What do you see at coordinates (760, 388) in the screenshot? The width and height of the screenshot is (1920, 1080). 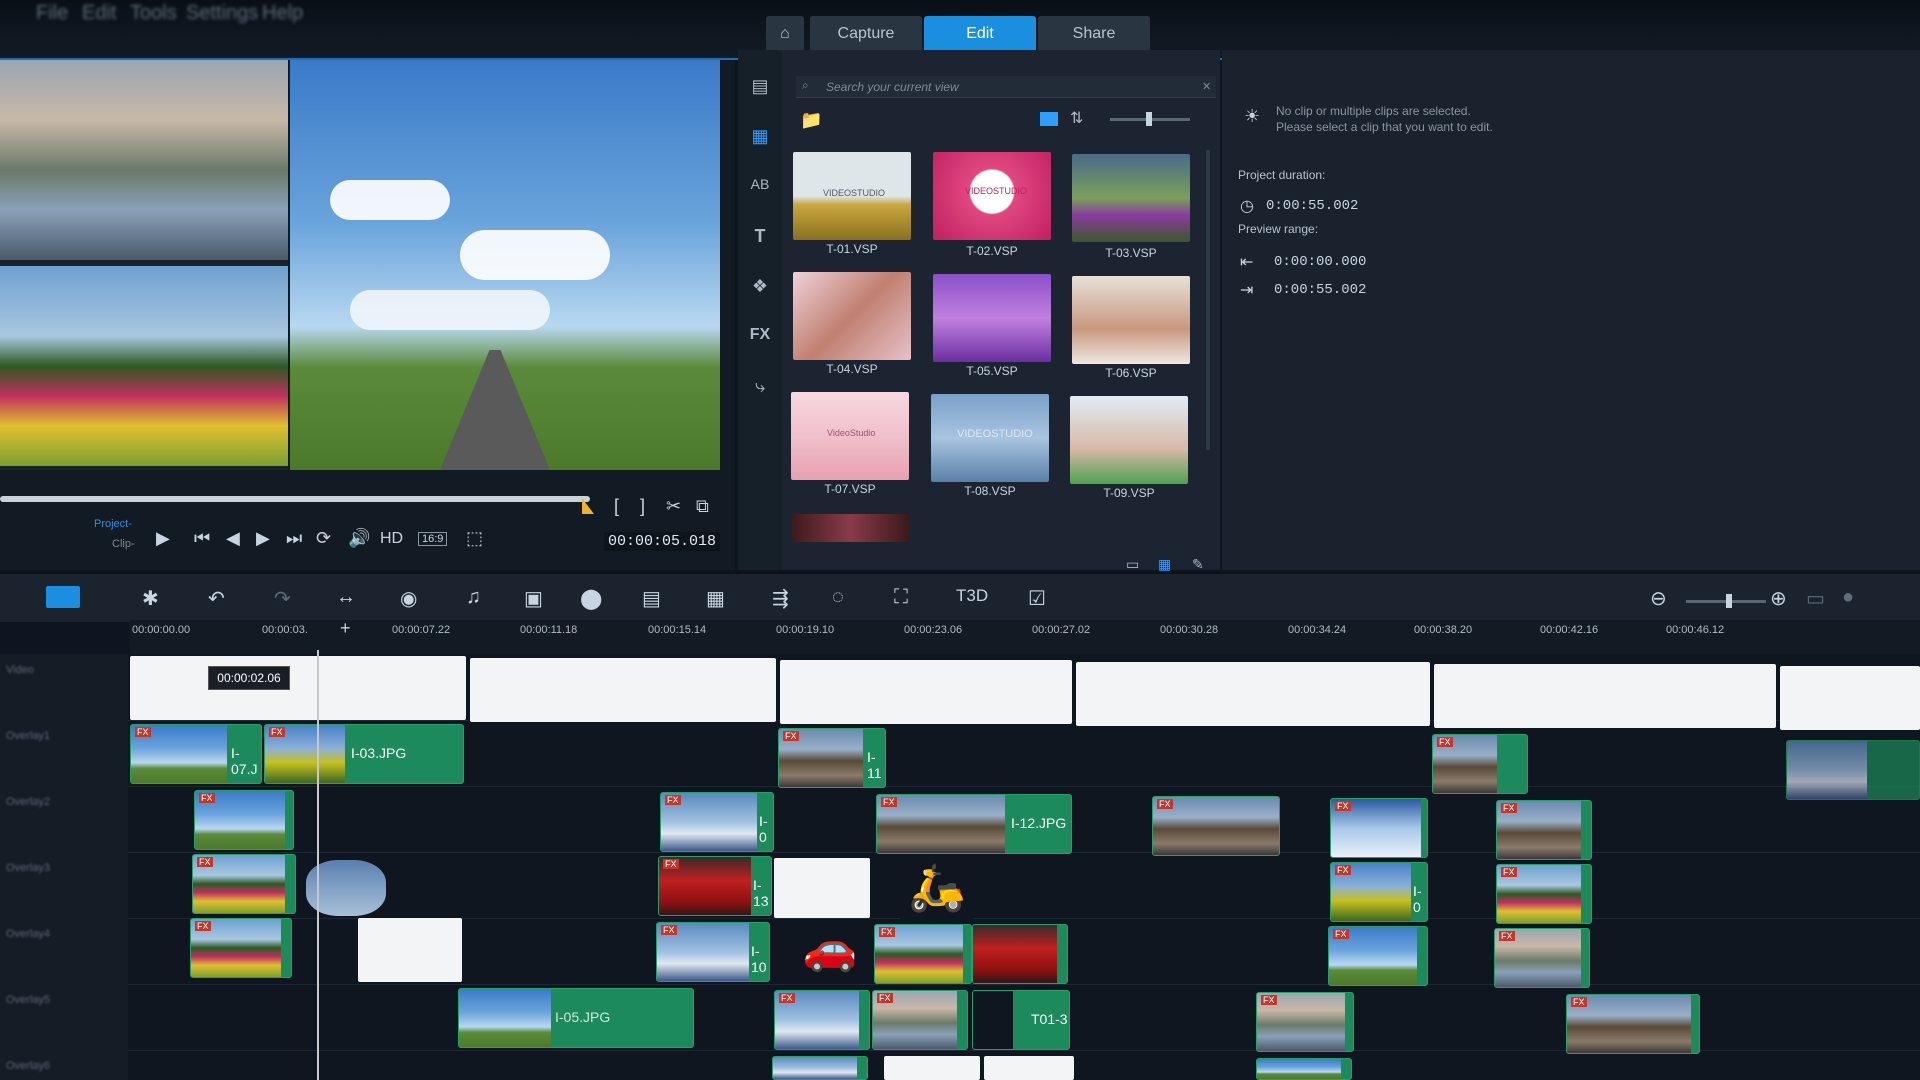 I see `path-icon: ⤷` at bounding box center [760, 388].